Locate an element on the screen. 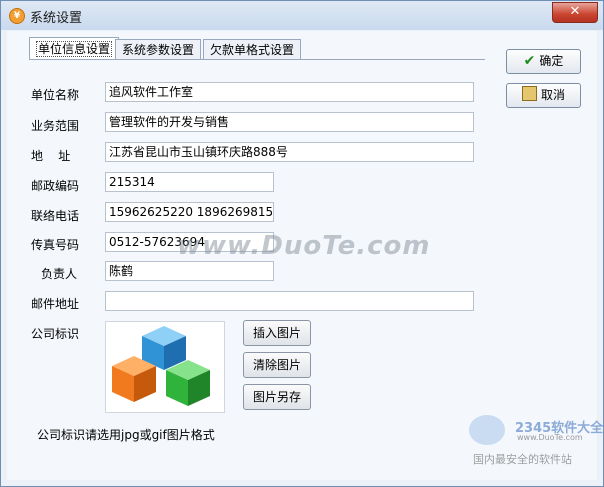 This screenshot has height=487, width=604. tab-system-params: 系统参数设置 is located at coordinates (158, 49).